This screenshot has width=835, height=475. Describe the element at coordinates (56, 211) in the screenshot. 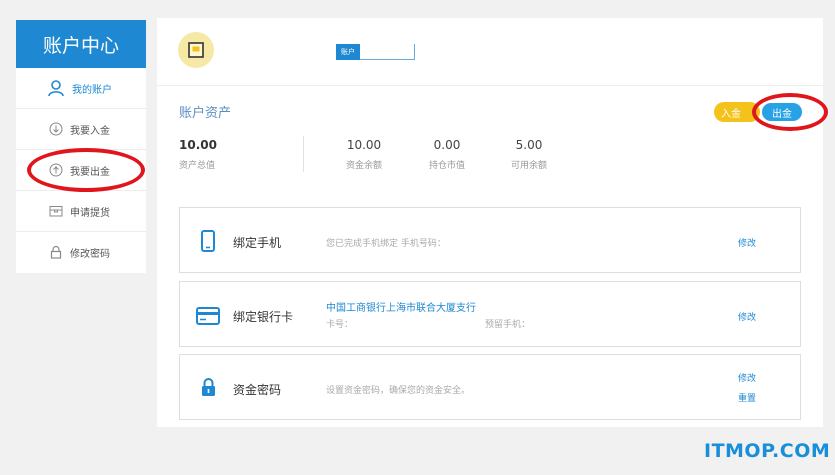

I see `box-icon` at that location.